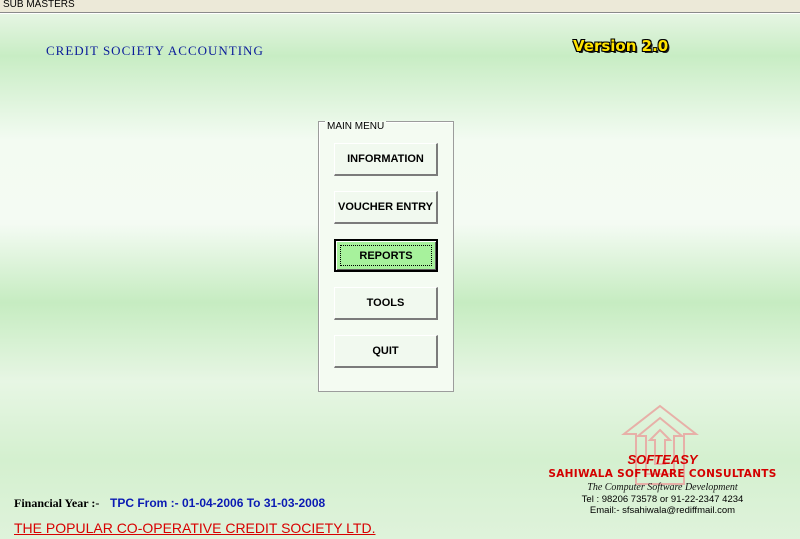 The width and height of the screenshot is (800, 539). What do you see at coordinates (660, 444) in the screenshot?
I see `house-arrows-logo-icon` at bounding box center [660, 444].